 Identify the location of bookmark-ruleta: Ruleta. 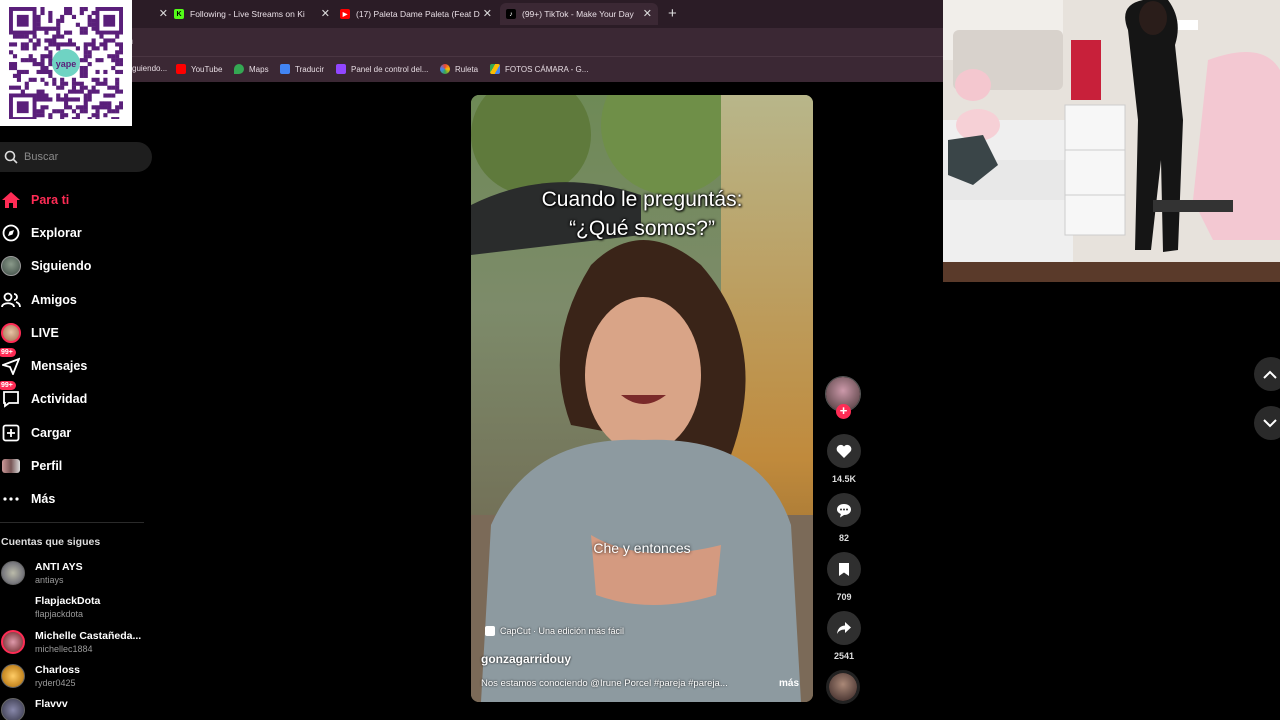
(459, 69).